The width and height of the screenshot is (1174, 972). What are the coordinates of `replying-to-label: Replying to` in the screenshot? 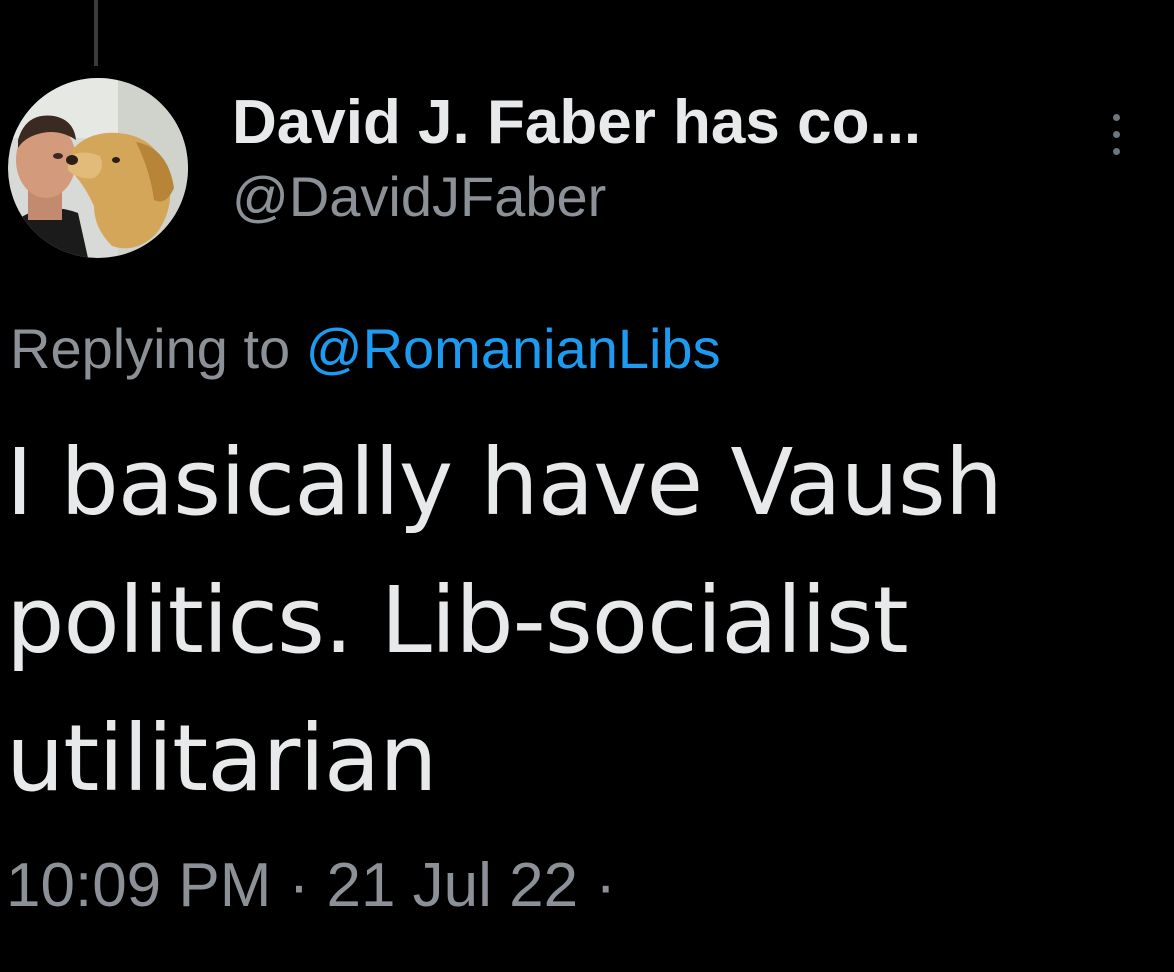 It's located at (158, 348).